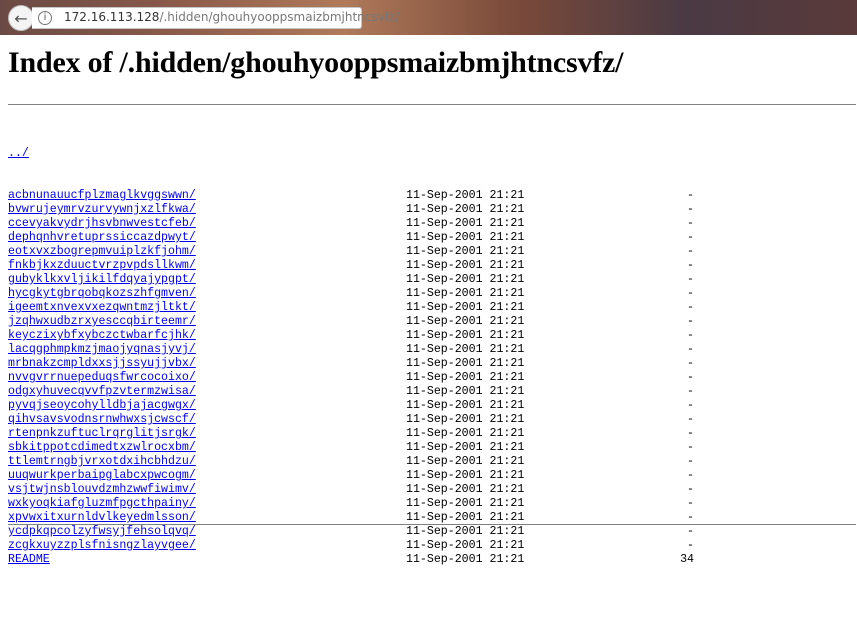  I want to click on entry-size: 34, so click(687, 559).